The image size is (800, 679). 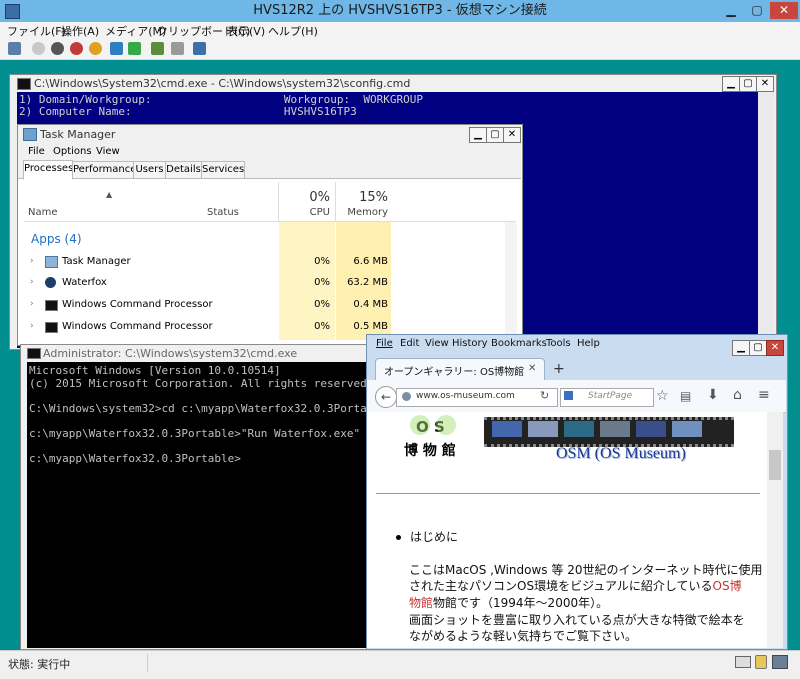 I want to click on section-heading: はじめに, so click(x=434, y=537).